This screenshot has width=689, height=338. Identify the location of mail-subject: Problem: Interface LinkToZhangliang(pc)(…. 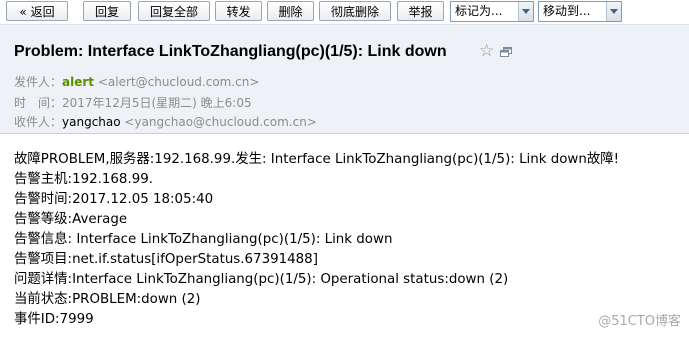
(230, 51).